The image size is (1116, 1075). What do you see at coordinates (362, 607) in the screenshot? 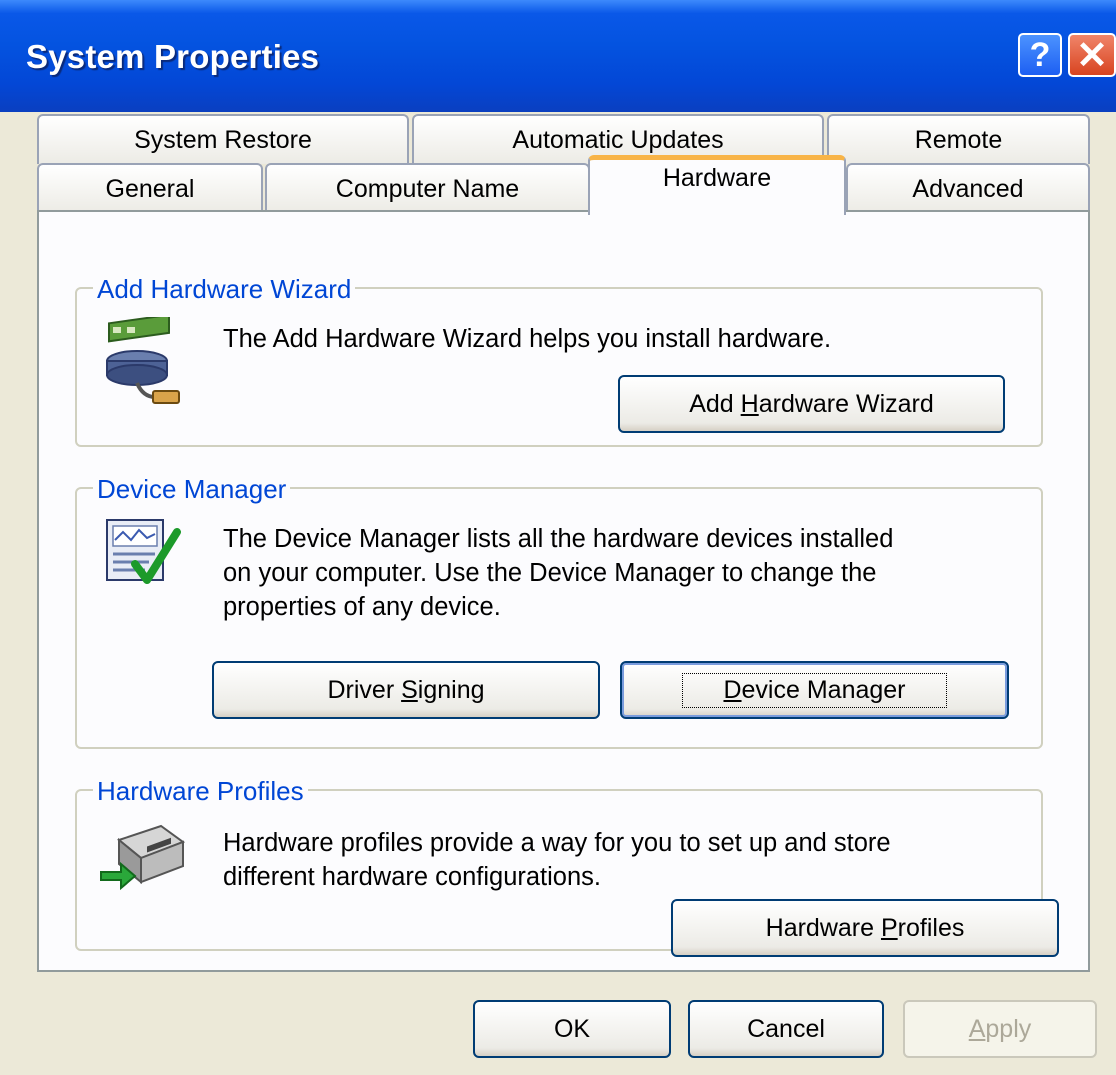
I see `device-manager-description-line-3: properties of any device.` at bounding box center [362, 607].